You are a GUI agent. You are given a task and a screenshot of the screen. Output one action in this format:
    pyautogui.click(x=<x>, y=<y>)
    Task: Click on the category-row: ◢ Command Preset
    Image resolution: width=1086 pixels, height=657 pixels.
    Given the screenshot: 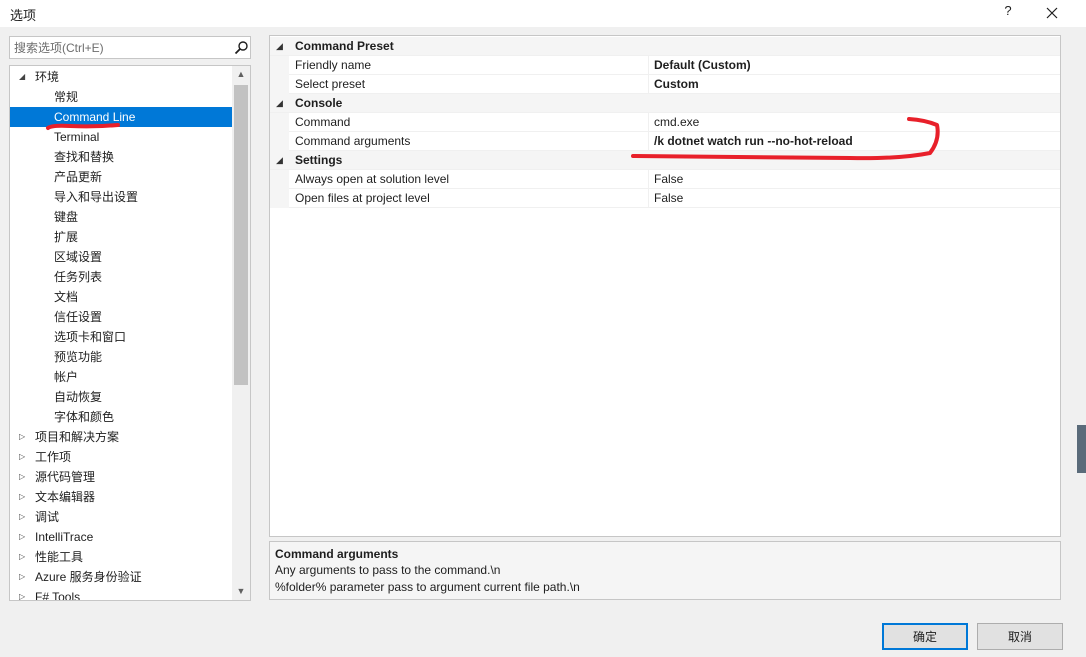 What is the action you would take?
    pyautogui.click(x=665, y=46)
    